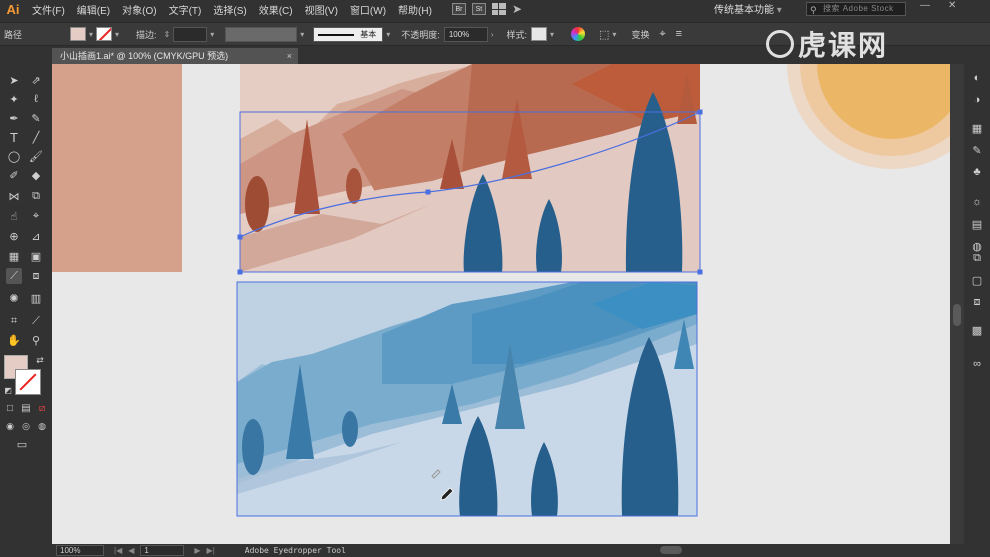 This screenshot has height=557, width=990. What do you see at coordinates (14, 80) in the screenshot?
I see `selection-tool-icon: ➤` at bounding box center [14, 80].